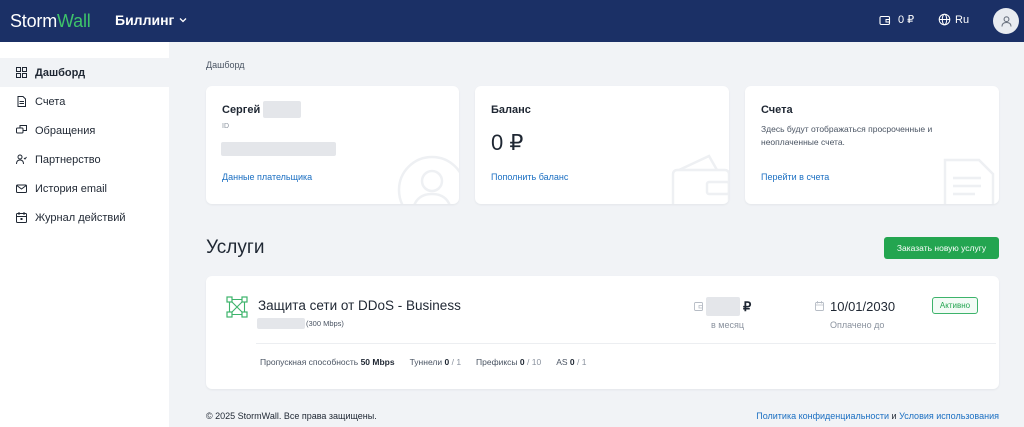  What do you see at coordinates (225, 126) in the screenshot?
I see `user-id-label: ID` at bounding box center [225, 126].